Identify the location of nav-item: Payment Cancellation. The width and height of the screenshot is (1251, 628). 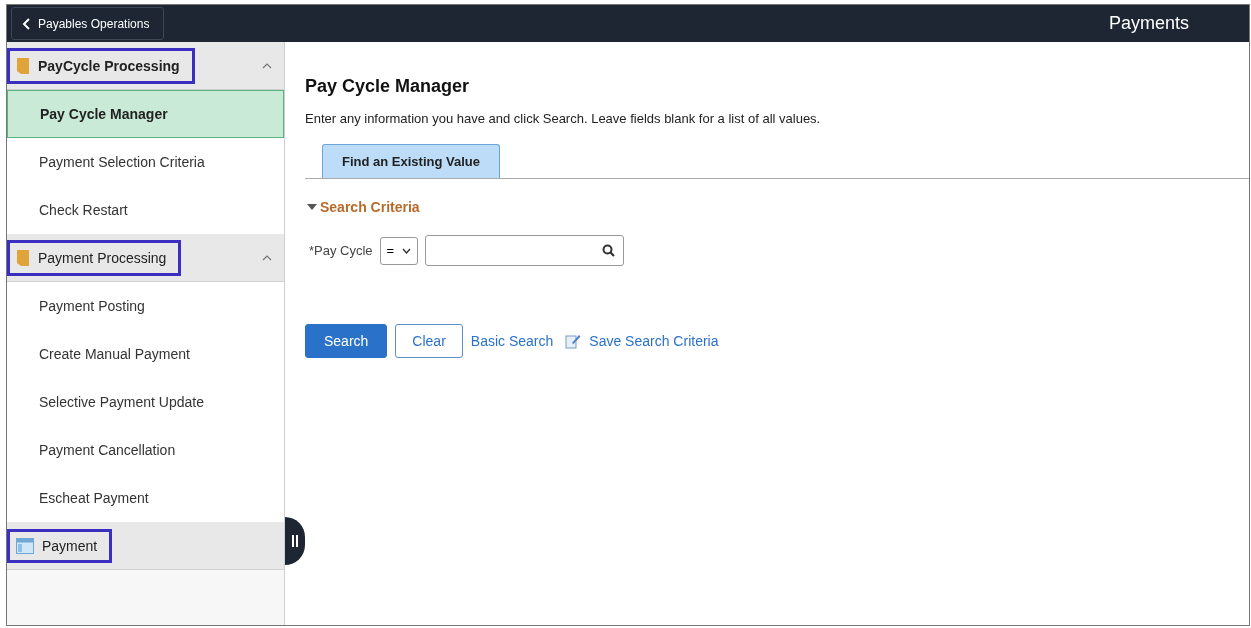
(145, 450).